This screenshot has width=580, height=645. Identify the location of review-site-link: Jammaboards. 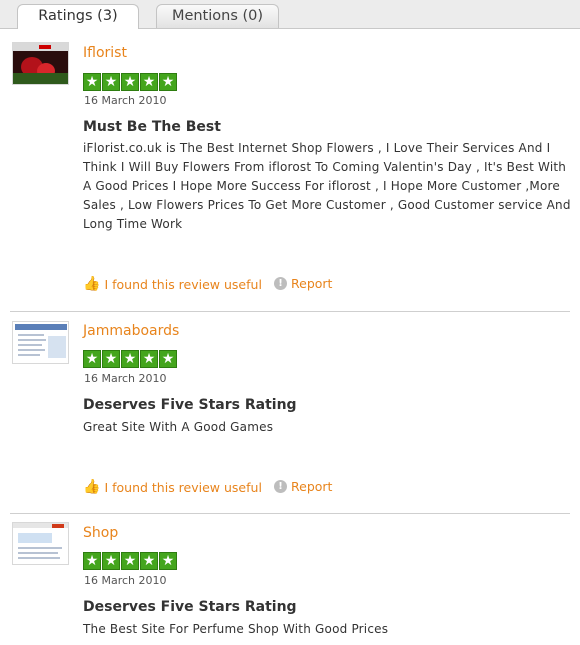
(131, 331).